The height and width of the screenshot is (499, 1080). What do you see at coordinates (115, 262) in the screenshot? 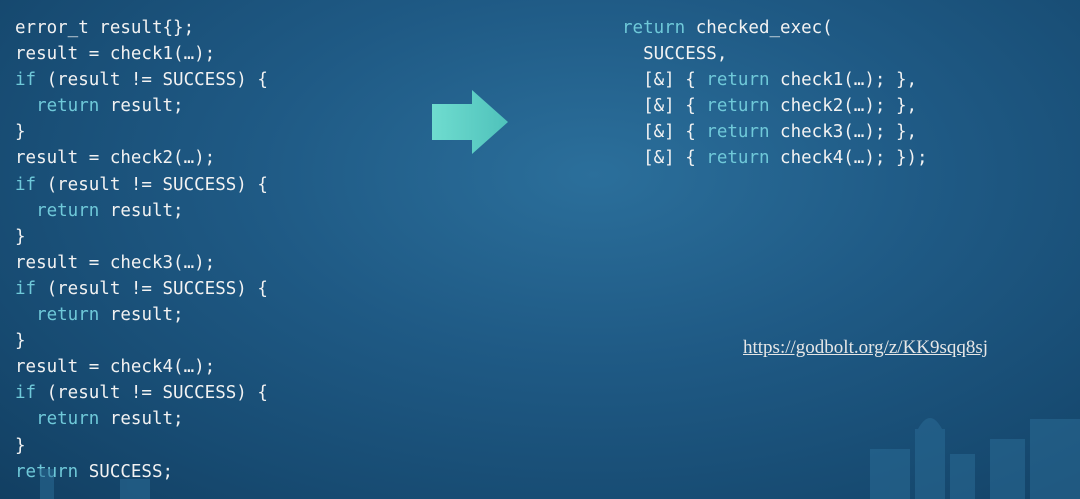
I see `code-text: result = check3(…);` at bounding box center [115, 262].